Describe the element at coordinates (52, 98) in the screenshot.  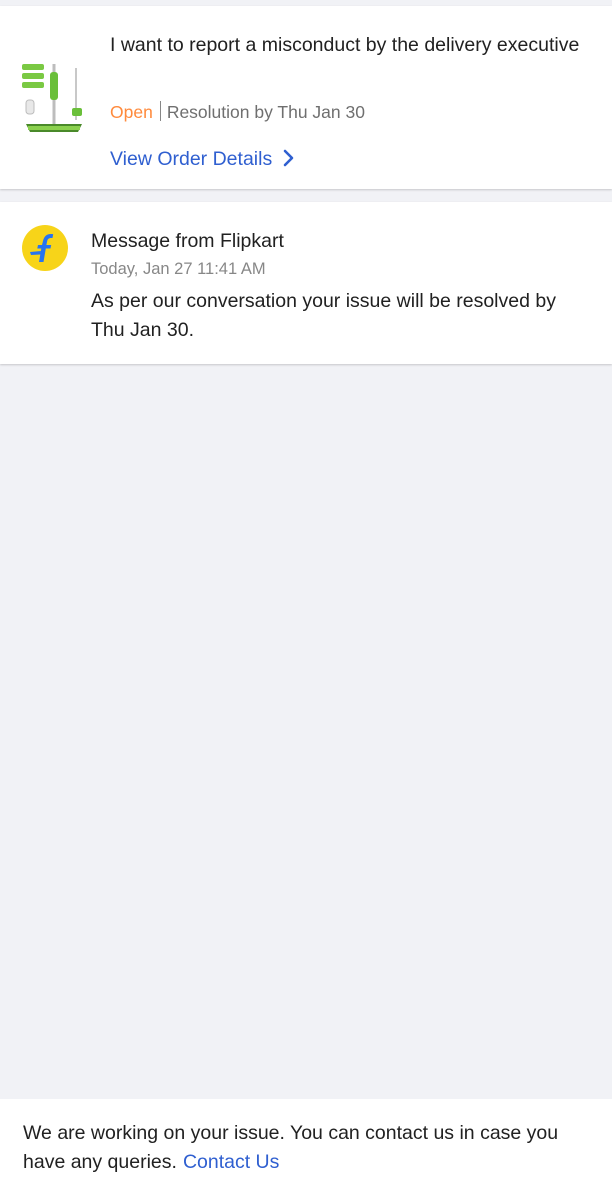
I see `product-thumbnail-icon` at that location.